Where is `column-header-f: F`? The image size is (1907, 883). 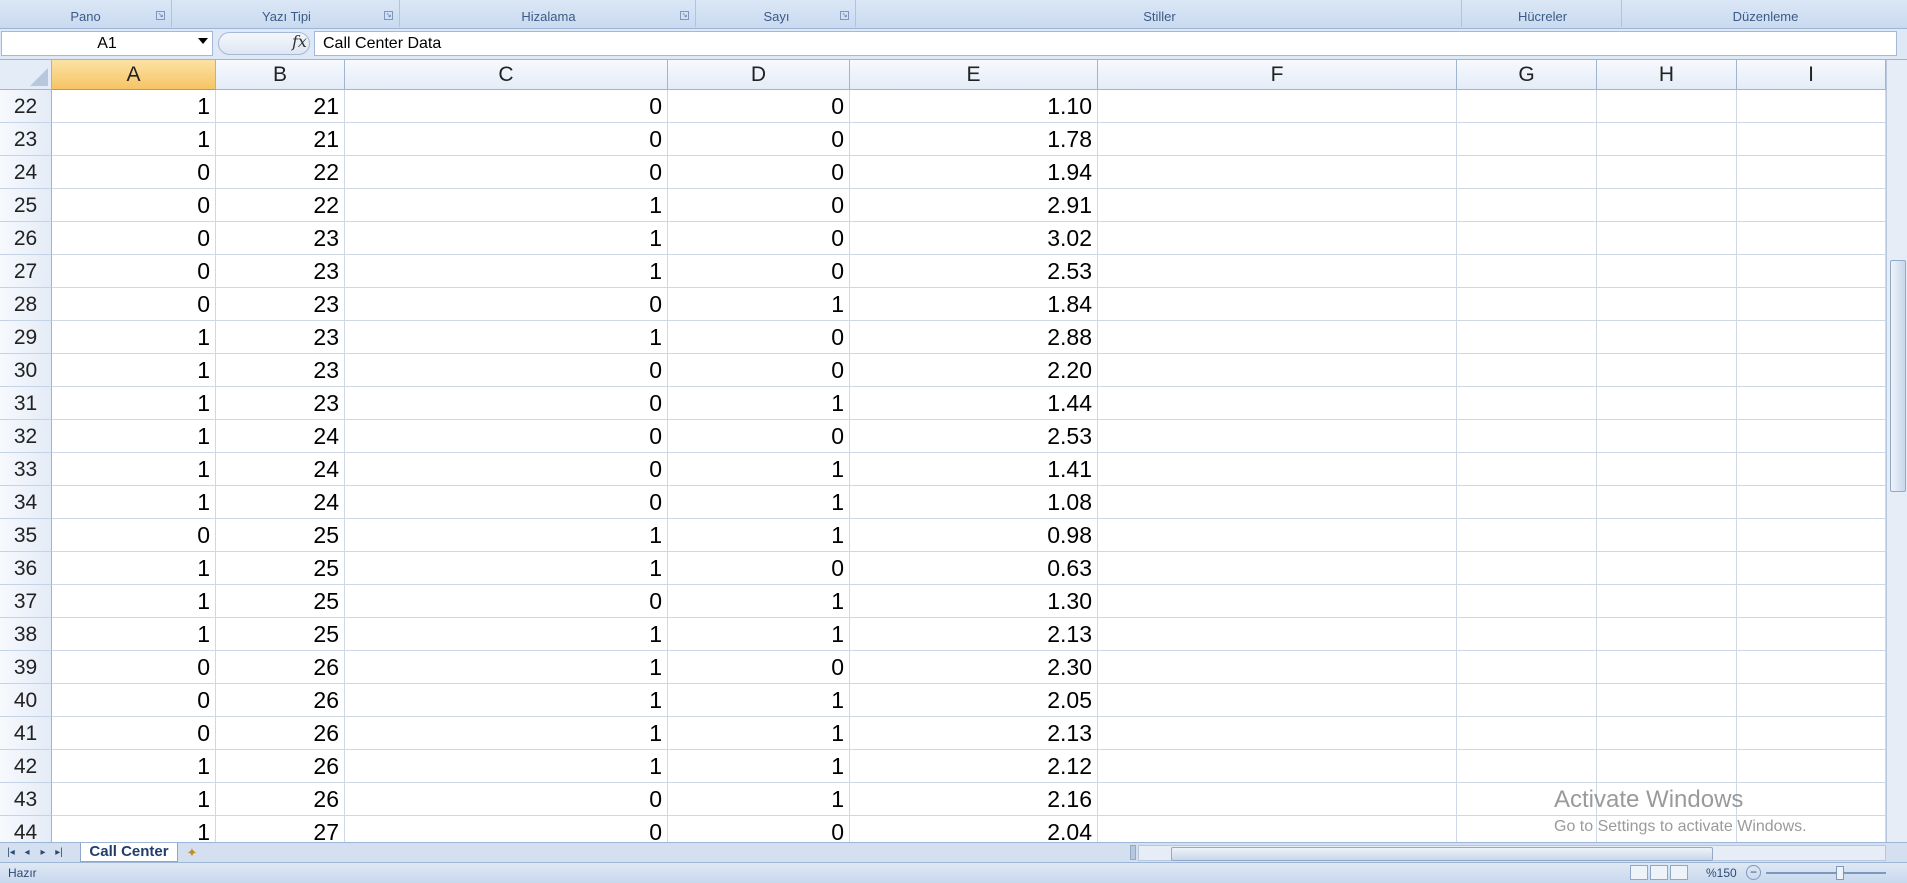
column-header-f: F is located at coordinates (1277, 75).